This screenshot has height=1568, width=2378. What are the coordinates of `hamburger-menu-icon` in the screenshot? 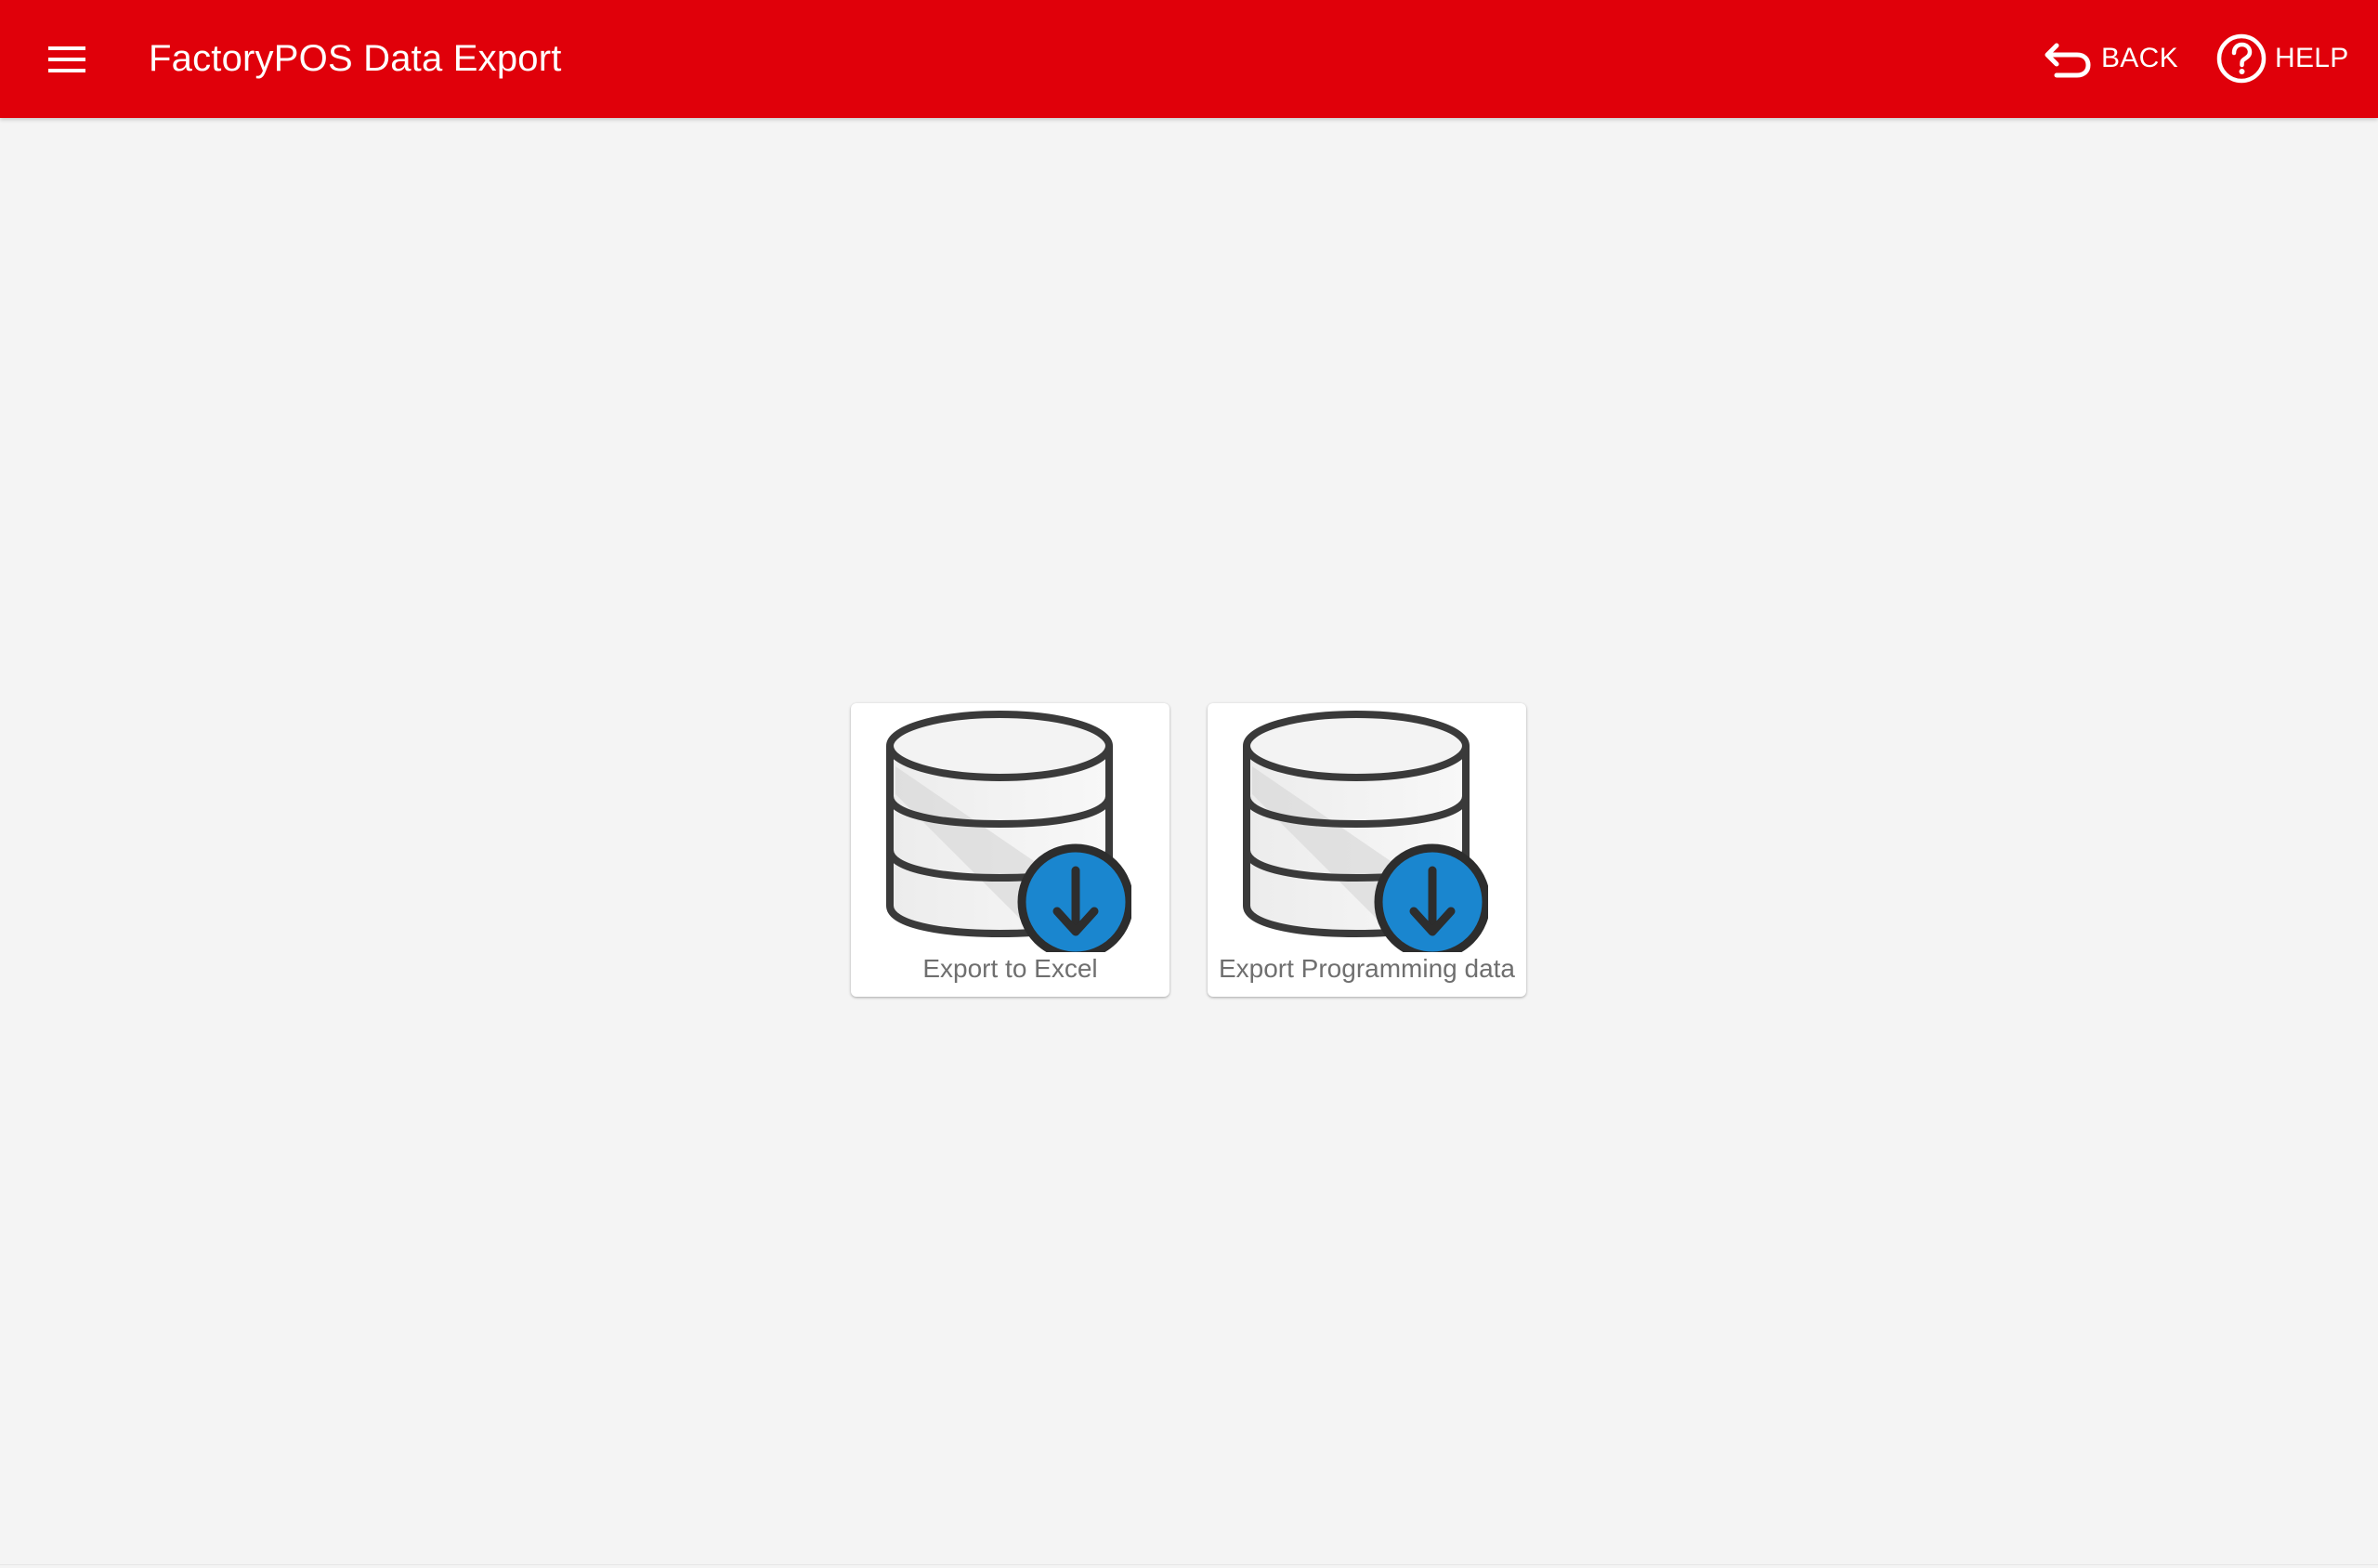 It's located at (66, 59).